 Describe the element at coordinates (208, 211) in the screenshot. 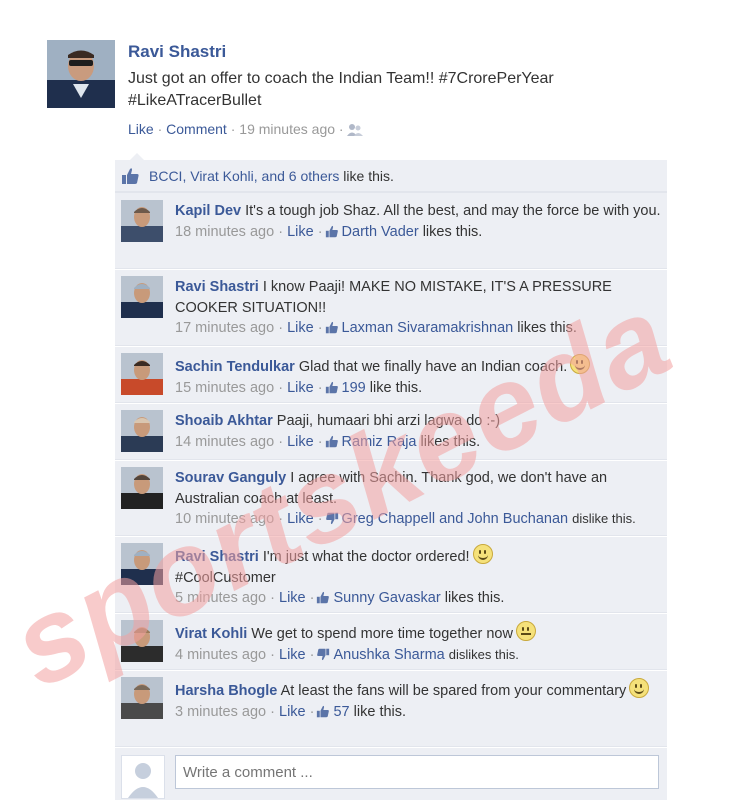

I see `commenter-name: Kapil Dev` at that location.